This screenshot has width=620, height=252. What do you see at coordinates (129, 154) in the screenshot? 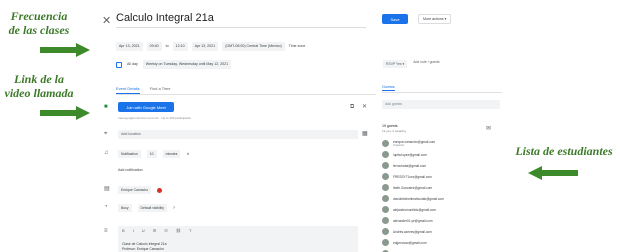
I see `notification-type-select: Notification` at bounding box center [129, 154].